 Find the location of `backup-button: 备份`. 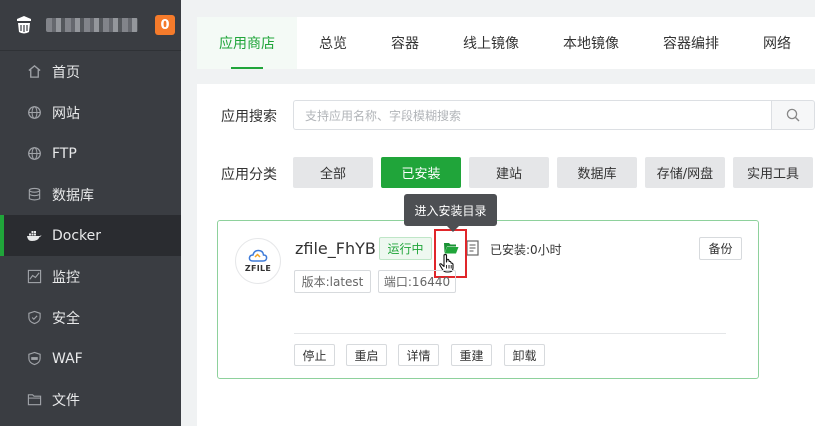

backup-button: 备份 is located at coordinates (720, 248).